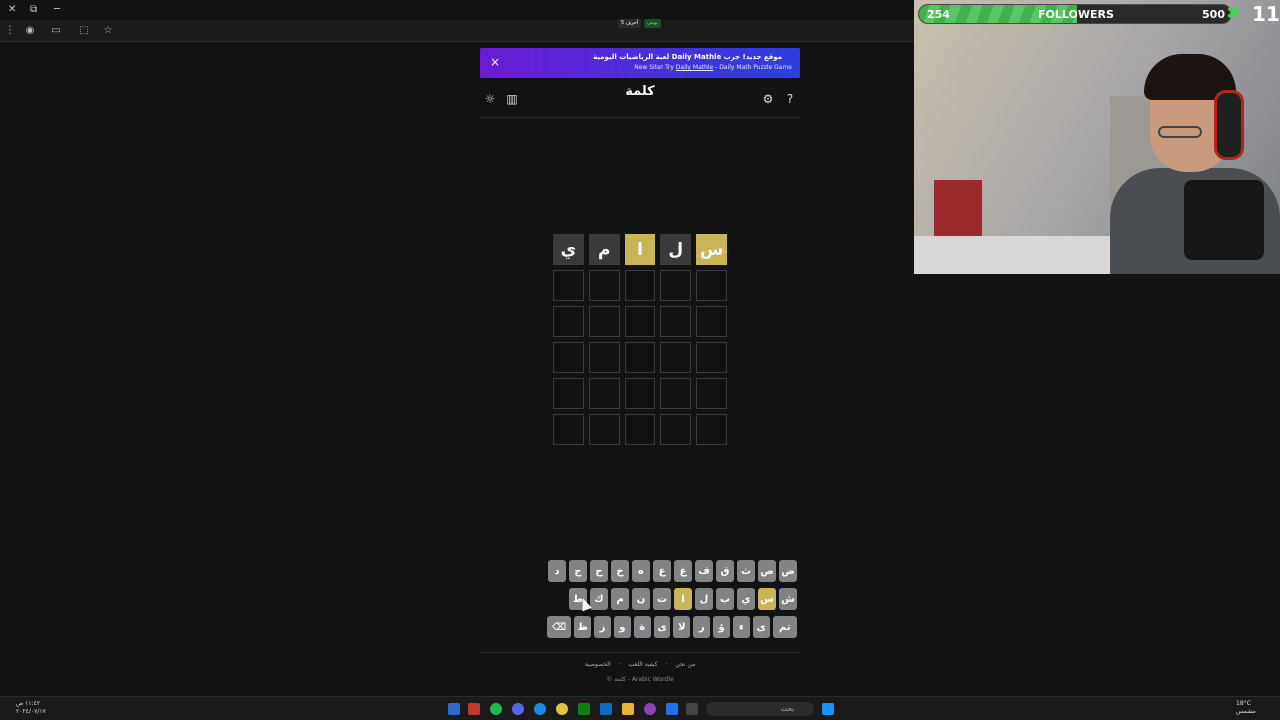 This screenshot has width=1280, height=720. What do you see at coordinates (598, 664) in the screenshot?
I see `footer-link-privacy: الخصوصية` at bounding box center [598, 664].